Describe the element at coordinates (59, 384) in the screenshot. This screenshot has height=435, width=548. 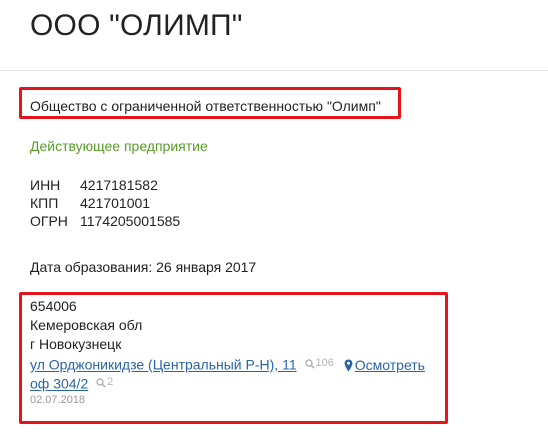
I see `office-link: оф 304/2` at that location.